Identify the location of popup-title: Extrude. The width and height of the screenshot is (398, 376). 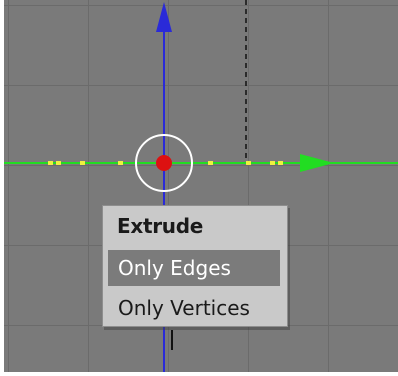
(160, 226).